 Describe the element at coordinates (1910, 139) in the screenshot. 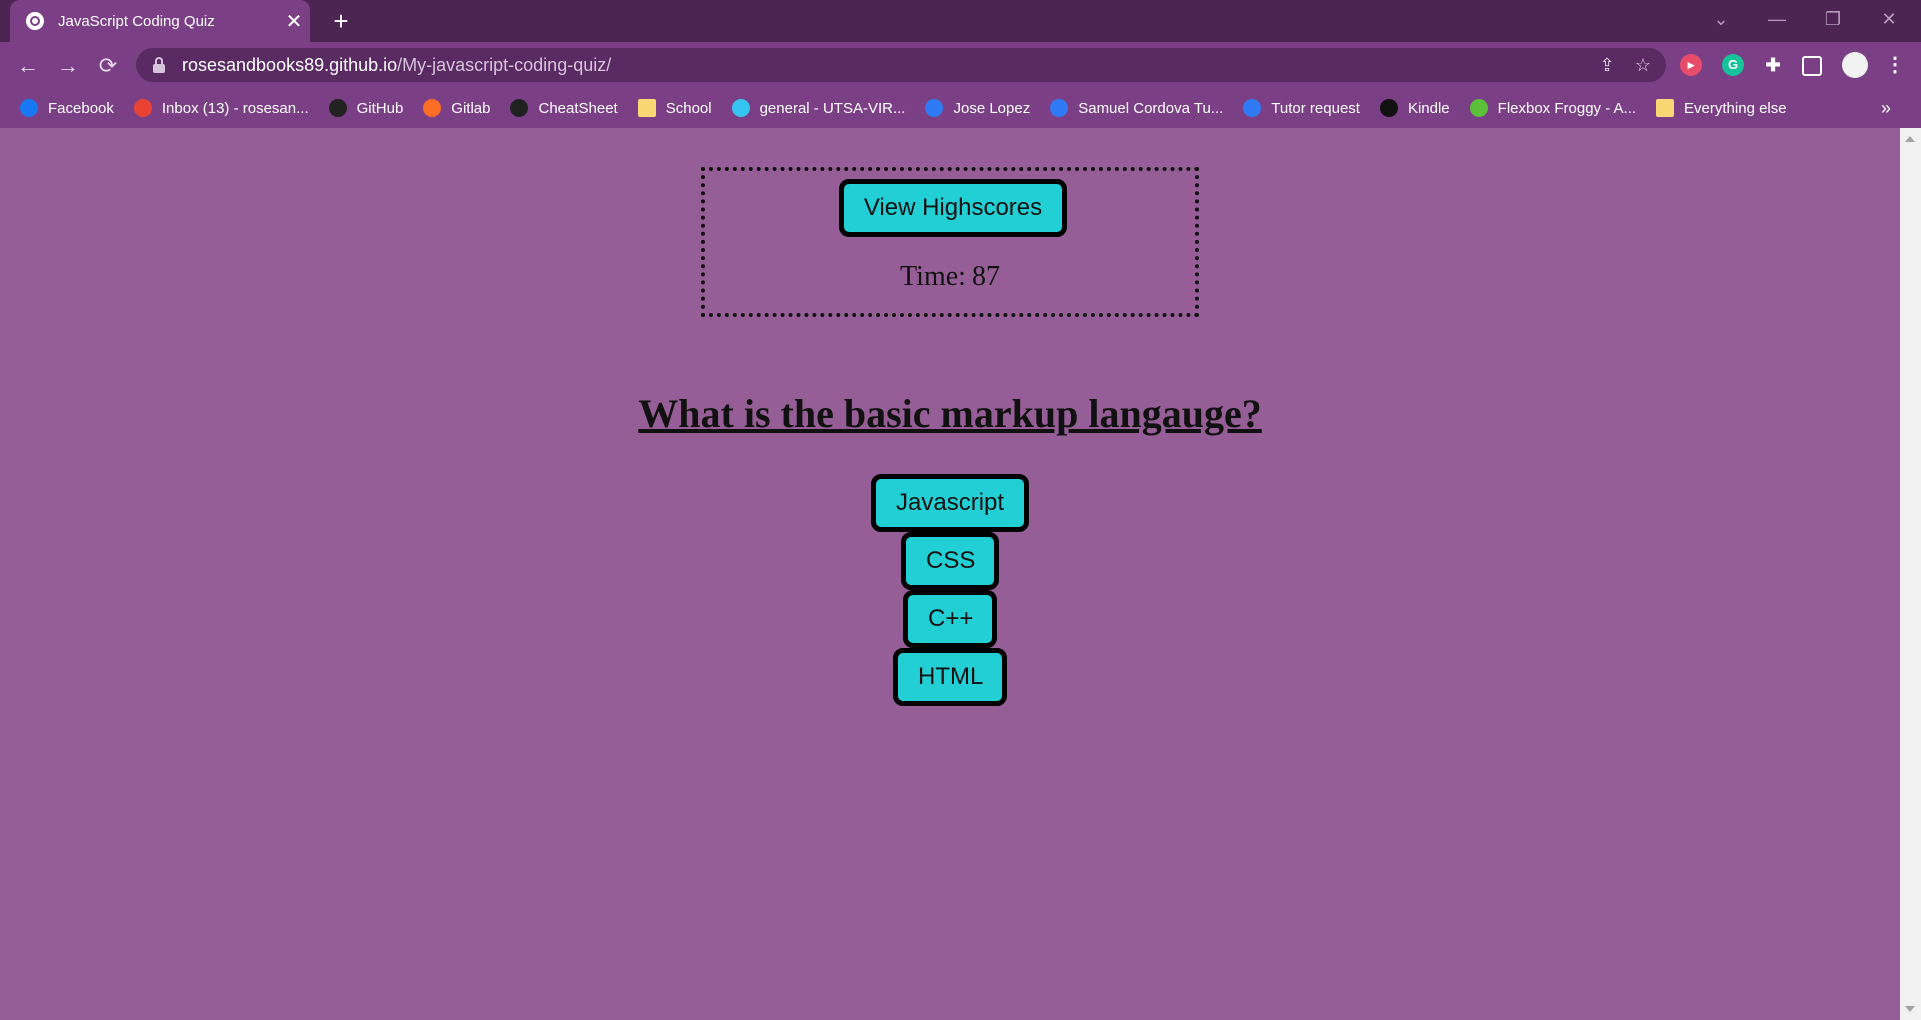

I see `scroll-up-arrow-icon` at that location.